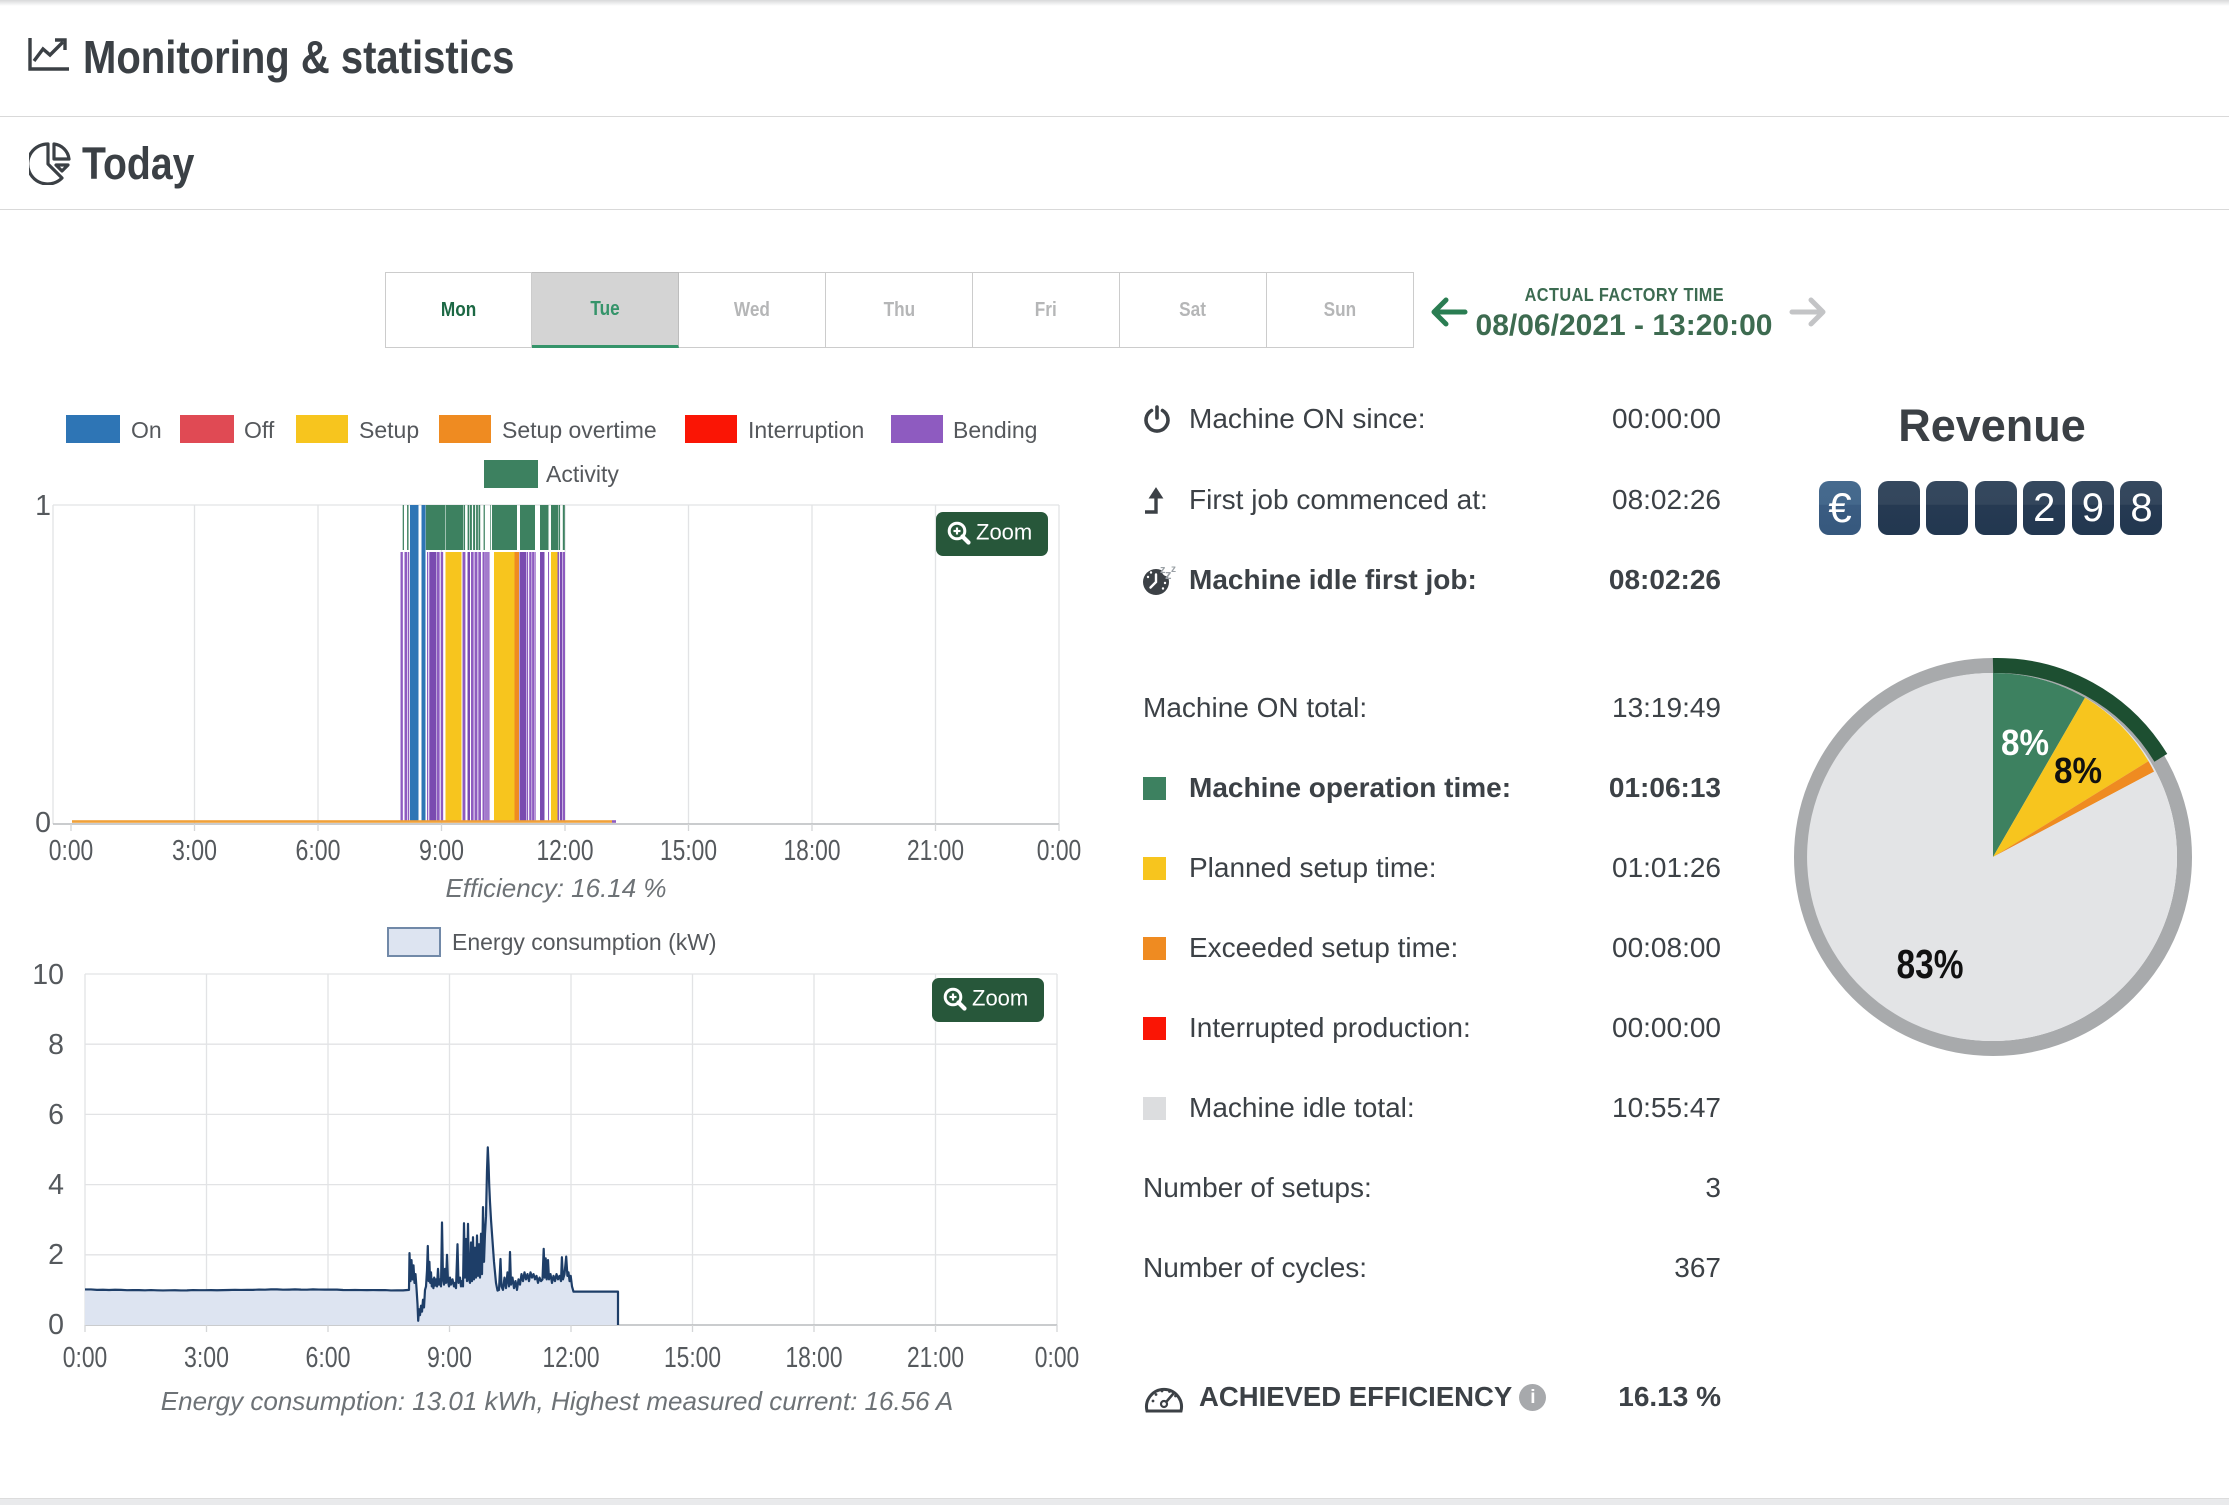  What do you see at coordinates (56, 1255) in the screenshot?
I see `svg-text: 2` at bounding box center [56, 1255].